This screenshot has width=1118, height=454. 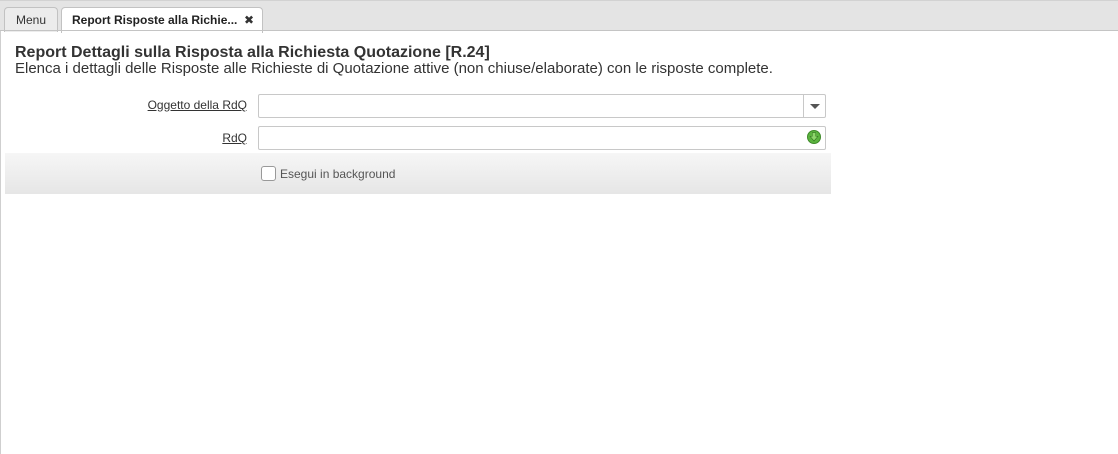 I want to click on oggetto-rdq-input, so click(x=530, y=107).